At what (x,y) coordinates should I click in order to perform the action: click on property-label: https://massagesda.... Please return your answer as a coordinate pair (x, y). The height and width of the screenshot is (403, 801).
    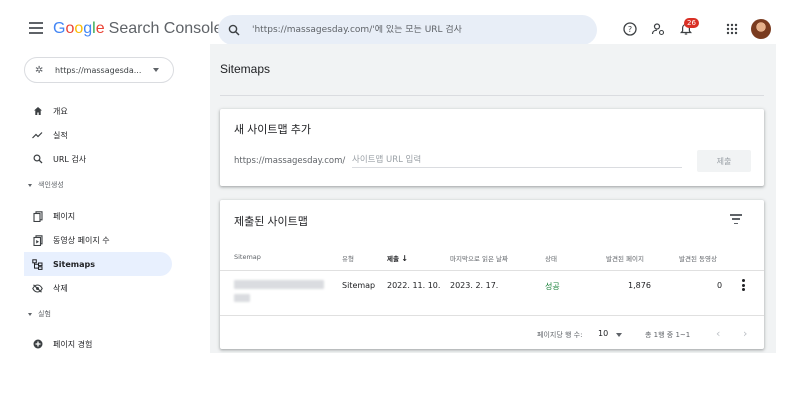
    Looking at the image, I should click on (98, 70).